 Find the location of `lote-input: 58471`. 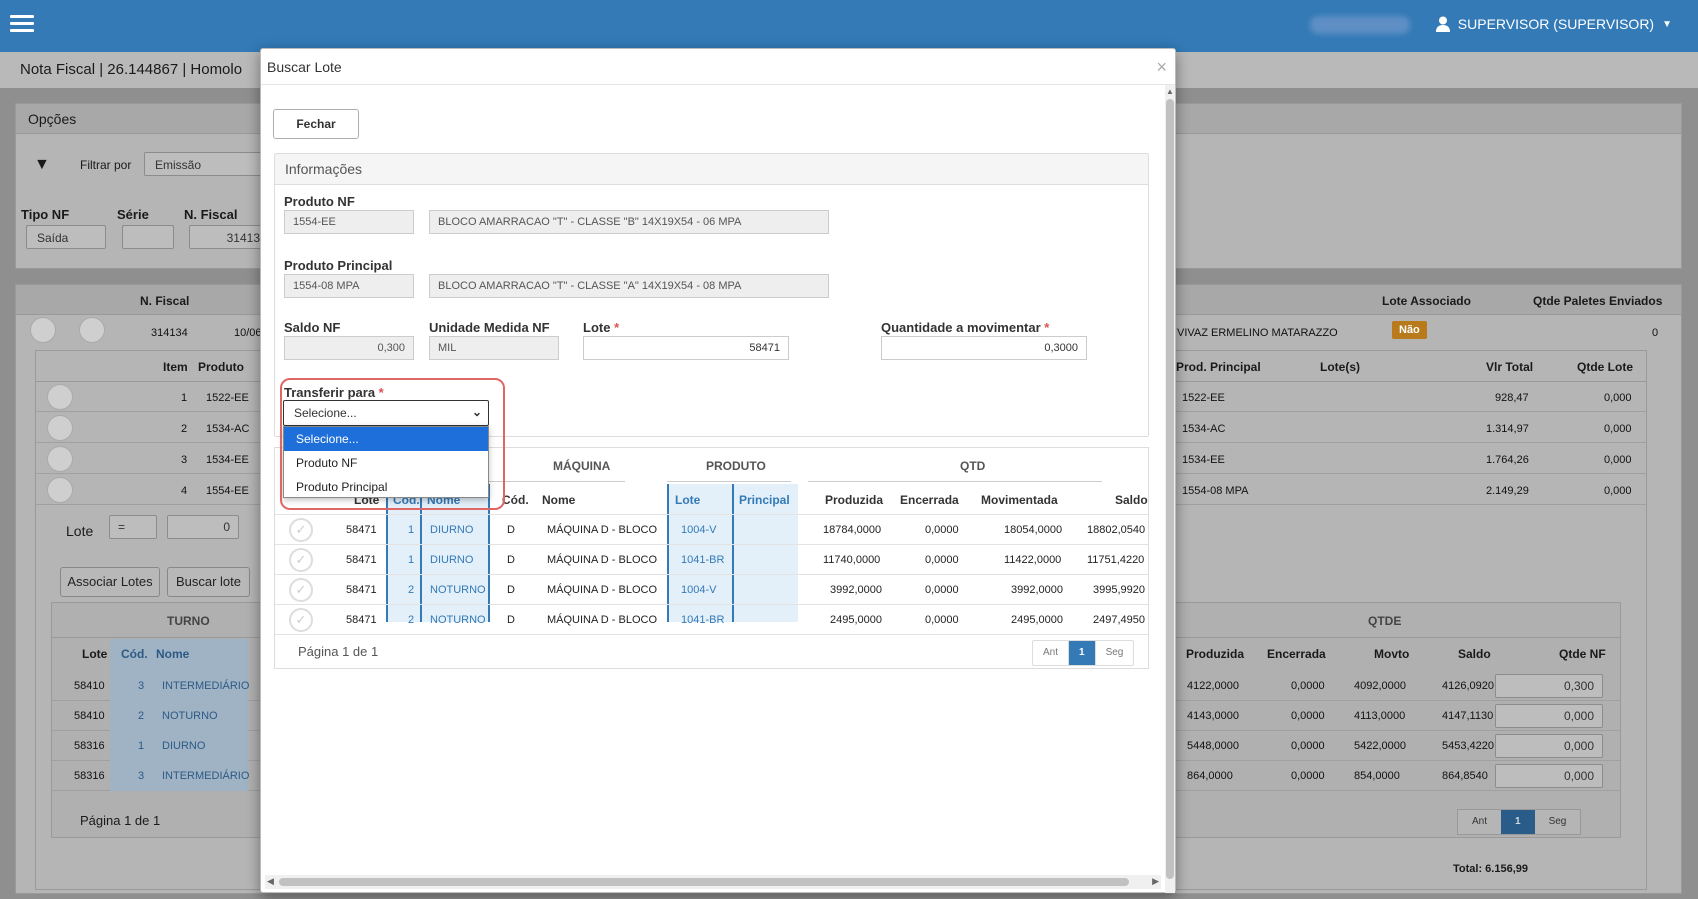

lote-input: 58471 is located at coordinates (686, 348).